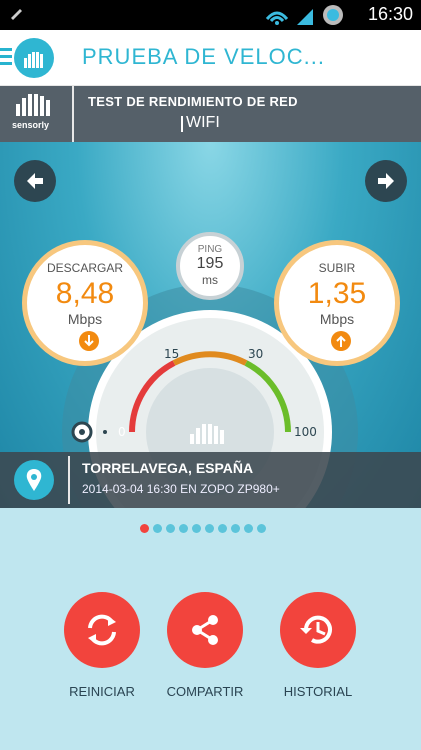  I want to click on ping-value: 195, so click(210, 263).